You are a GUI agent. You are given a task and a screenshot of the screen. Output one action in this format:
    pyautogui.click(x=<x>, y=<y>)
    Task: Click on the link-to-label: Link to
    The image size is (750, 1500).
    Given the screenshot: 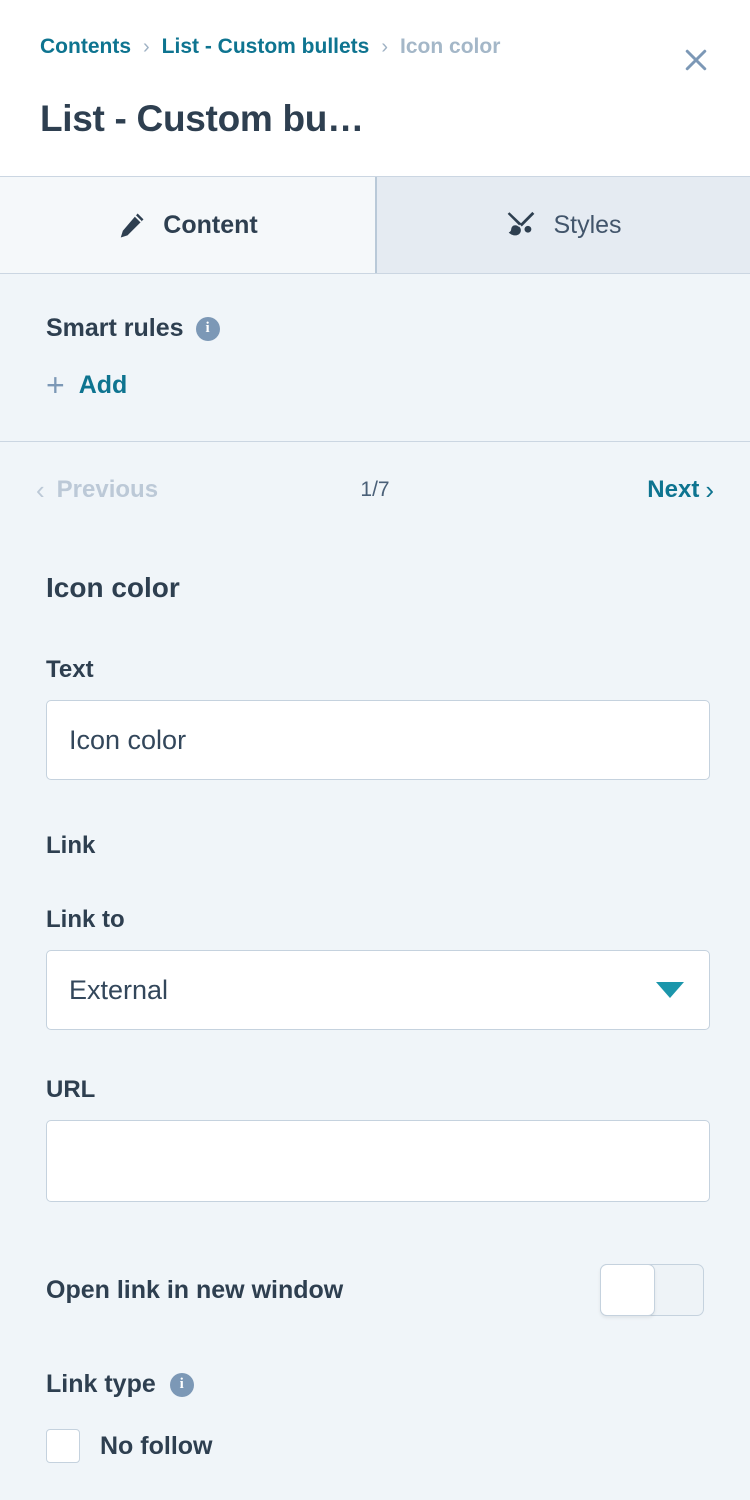 What is the action you would take?
    pyautogui.click(x=85, y=919)
    